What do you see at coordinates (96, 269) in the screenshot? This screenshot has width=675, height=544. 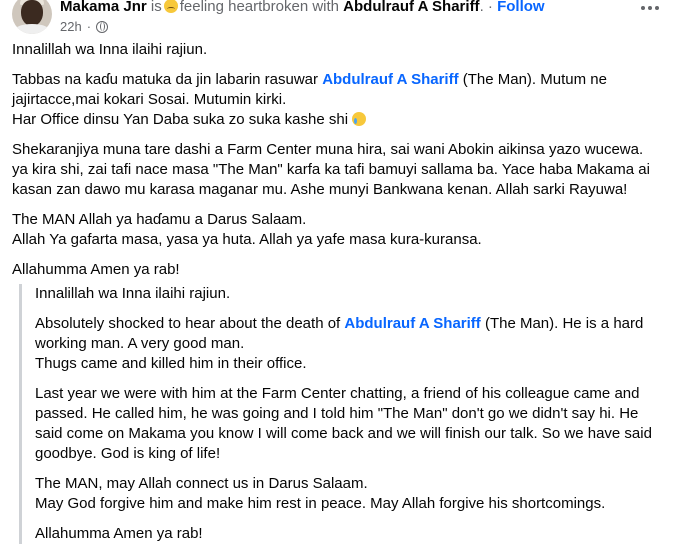 I see `hausa-paragraph-5: Allahumma Amen ya rab!` at bounding box center [96, 269].